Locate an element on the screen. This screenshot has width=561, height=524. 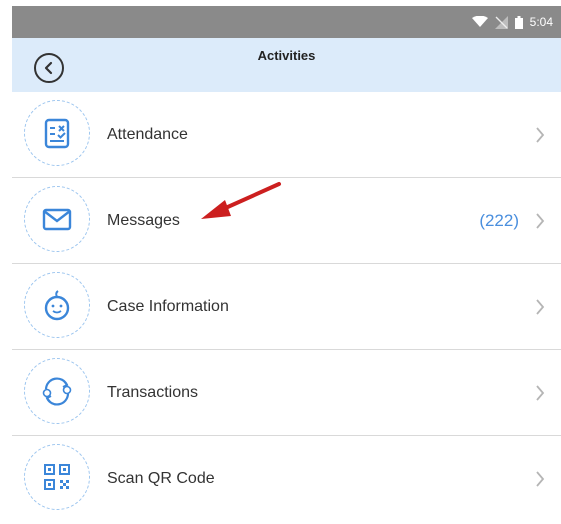
exchange-icon is located at coordinates (57, 391).